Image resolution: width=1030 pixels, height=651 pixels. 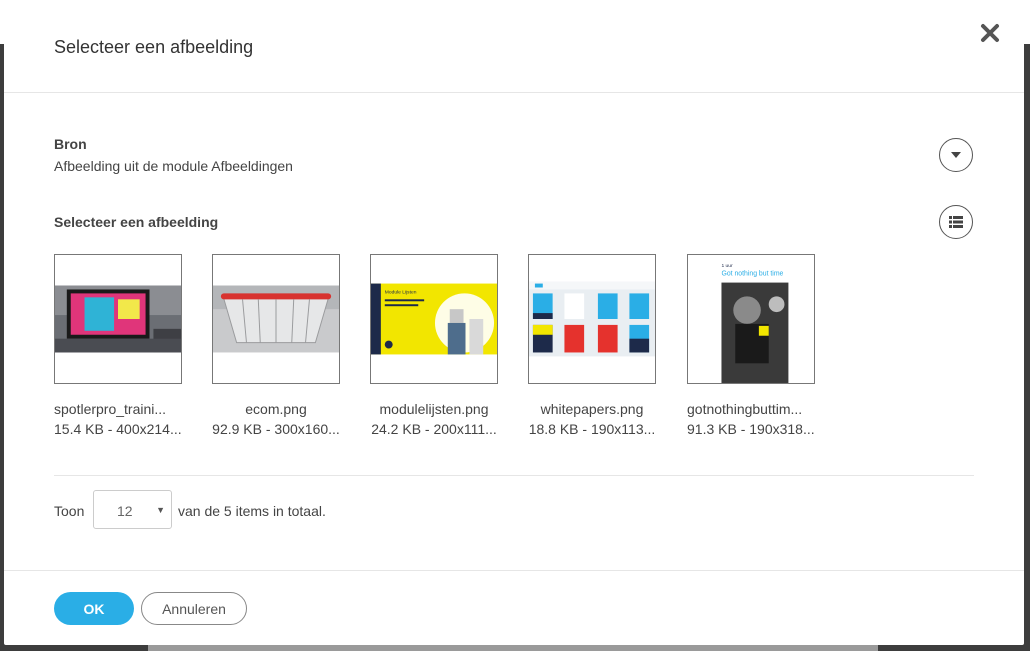 I want to click on image-thumbnail: 1 uur Got nothing but time, so click(x=751, y=319).